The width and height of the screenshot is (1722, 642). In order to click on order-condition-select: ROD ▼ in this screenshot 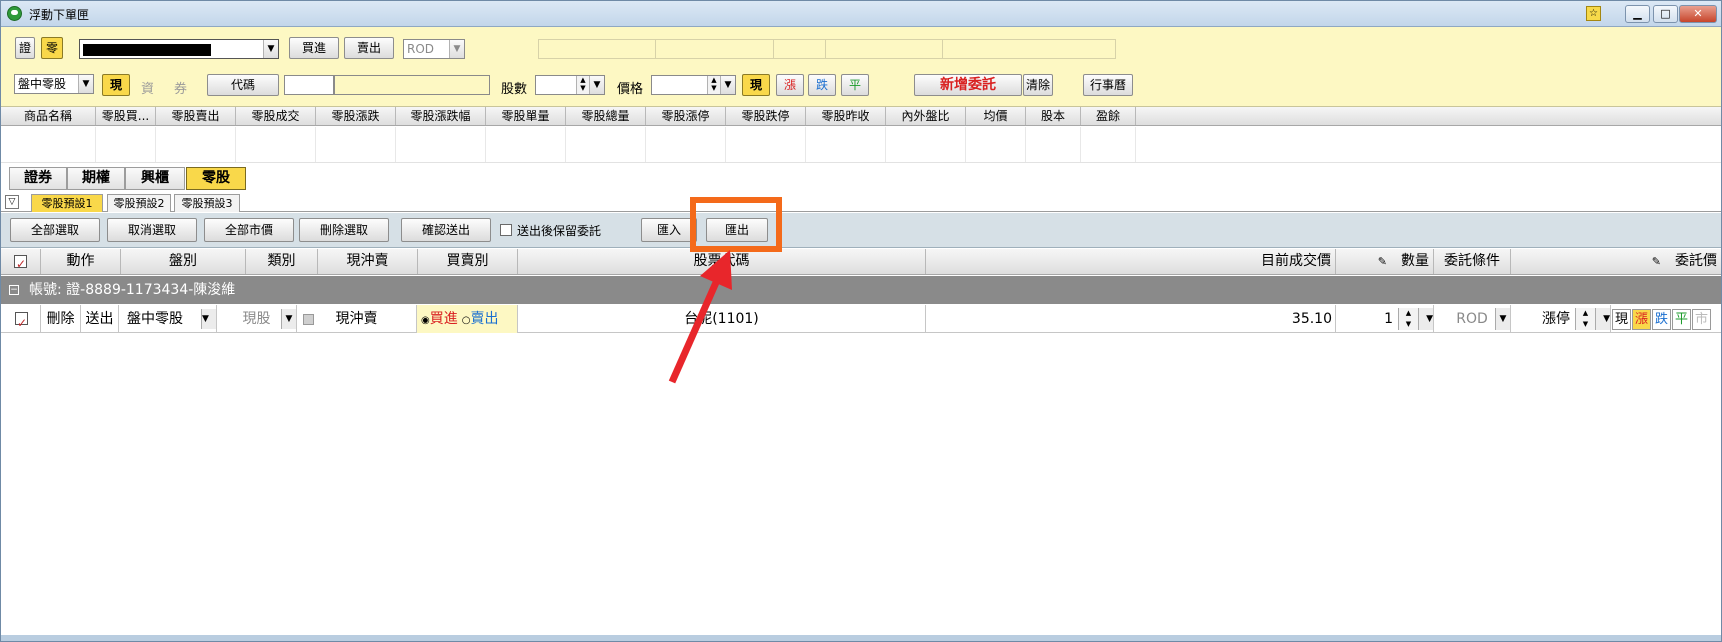, I will do `click(434, 49)`.